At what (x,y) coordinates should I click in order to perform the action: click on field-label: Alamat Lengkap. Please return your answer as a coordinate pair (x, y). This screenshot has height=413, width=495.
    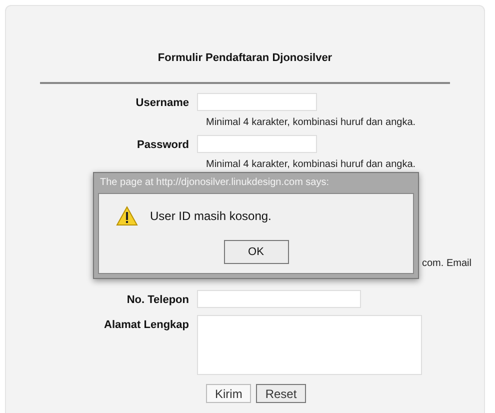
    Looking at the image, I should click on (146, 325).